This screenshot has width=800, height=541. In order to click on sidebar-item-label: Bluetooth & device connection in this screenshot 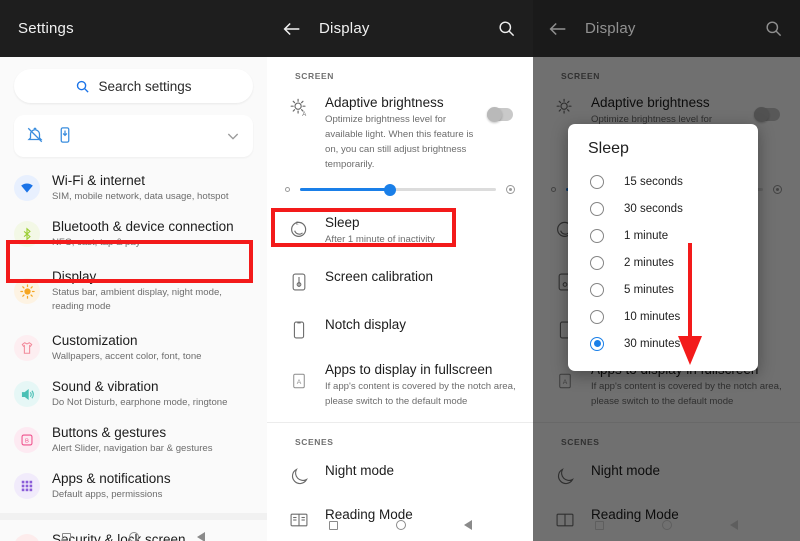, I will do `click(143, 226)`.